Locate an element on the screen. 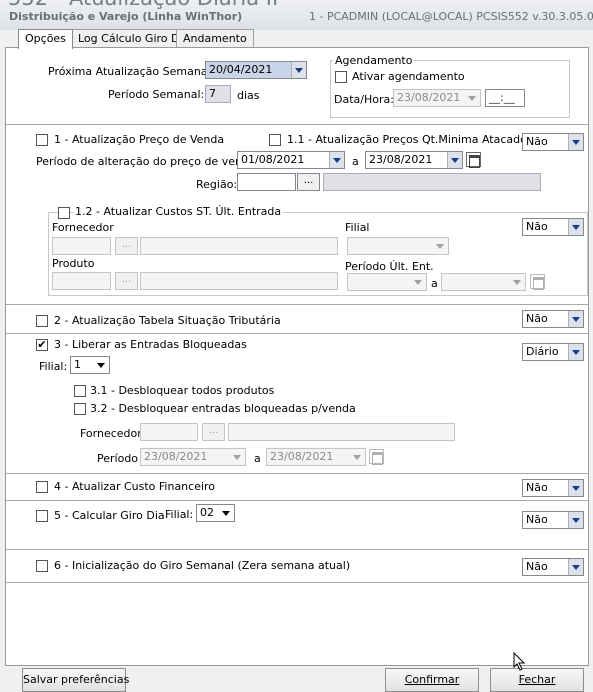  confirmar-button: Confirmar is located at coordinates (432, 680).